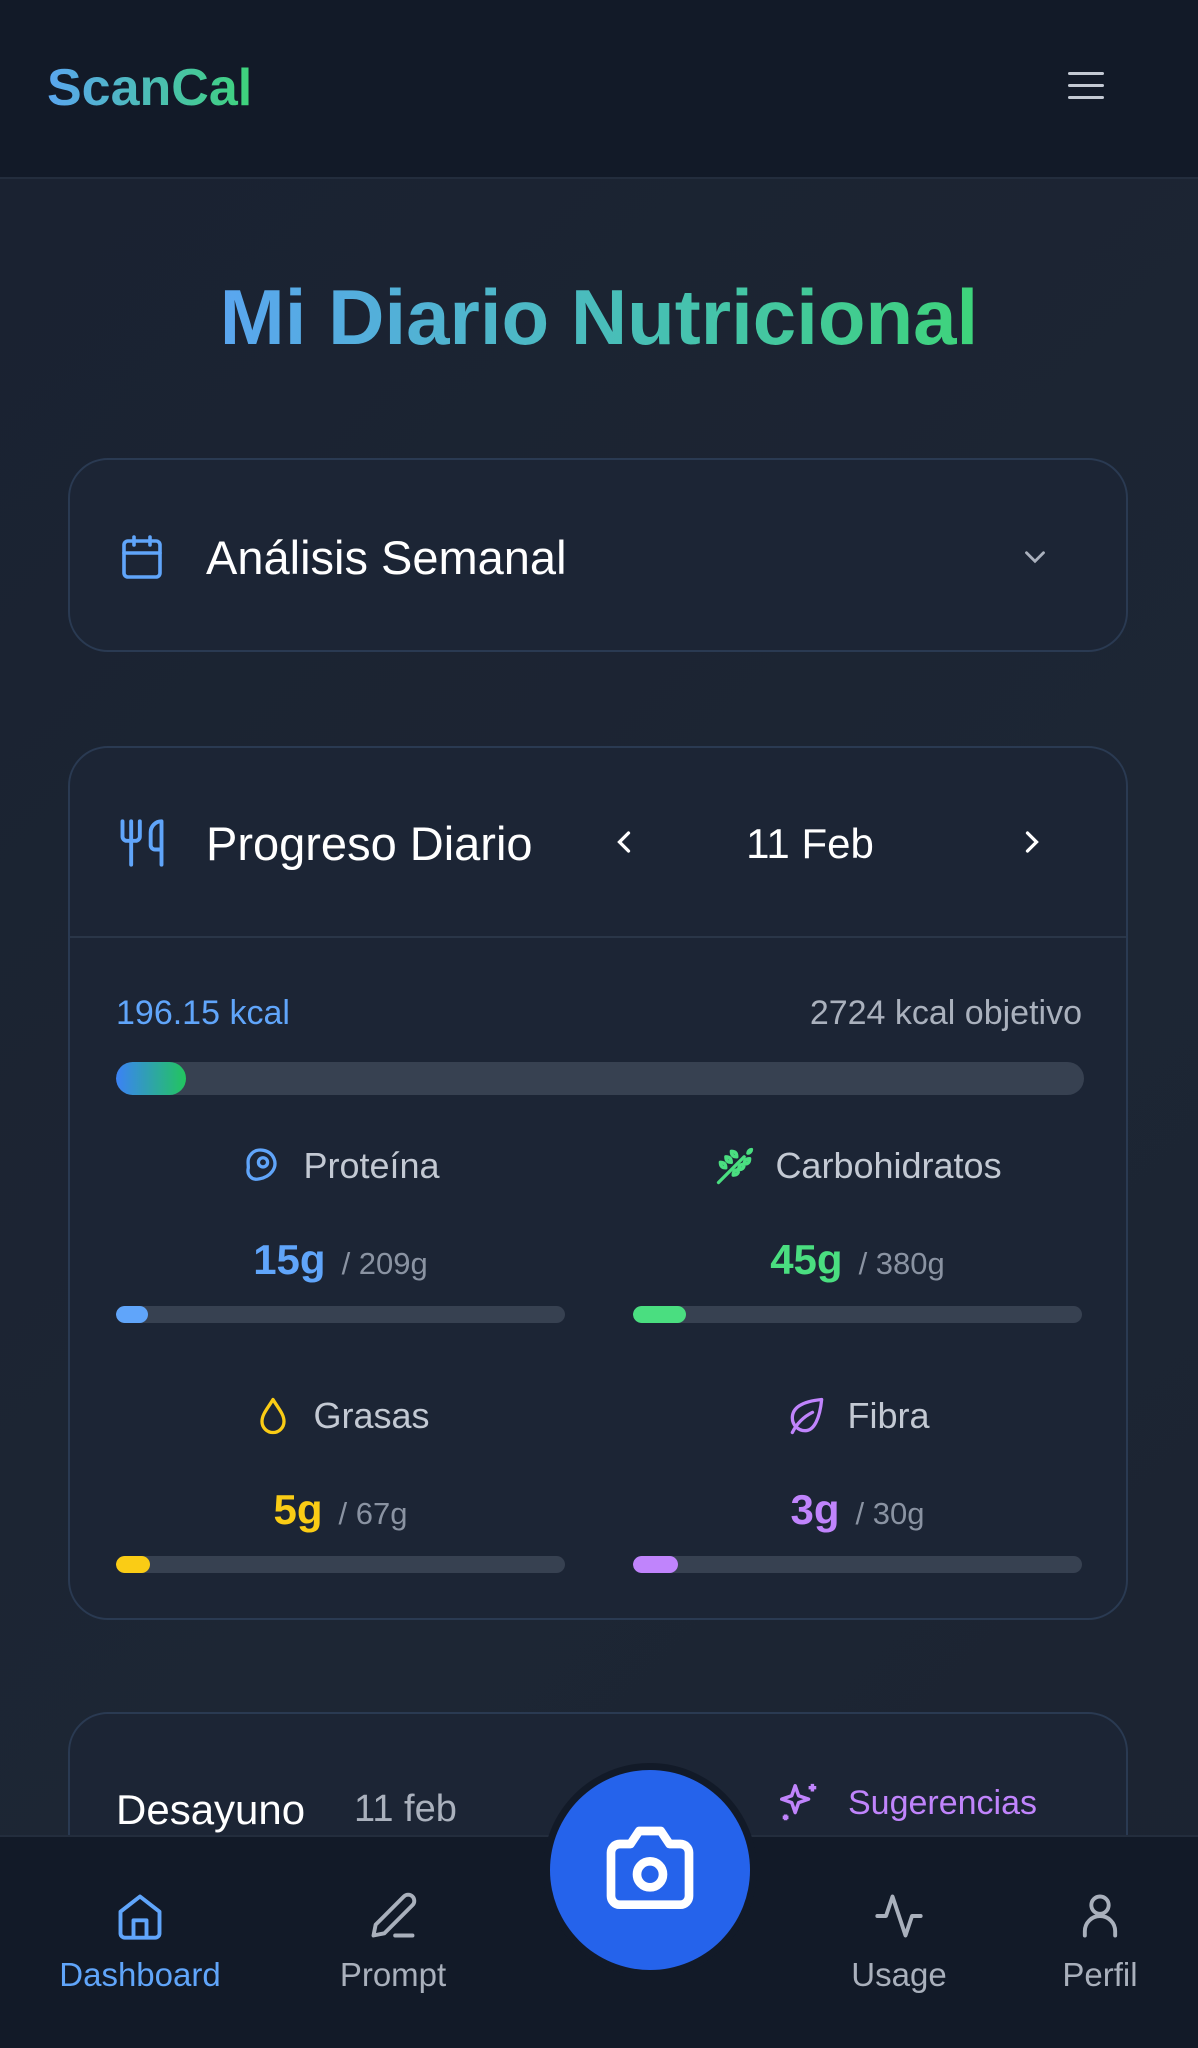 This screenshot has width=1198, height=2048. What do you see at coordinates (1099, 1942) in the screenshot?
I see `nav-profile: Perfil` at bounding box center [1099, 1942].